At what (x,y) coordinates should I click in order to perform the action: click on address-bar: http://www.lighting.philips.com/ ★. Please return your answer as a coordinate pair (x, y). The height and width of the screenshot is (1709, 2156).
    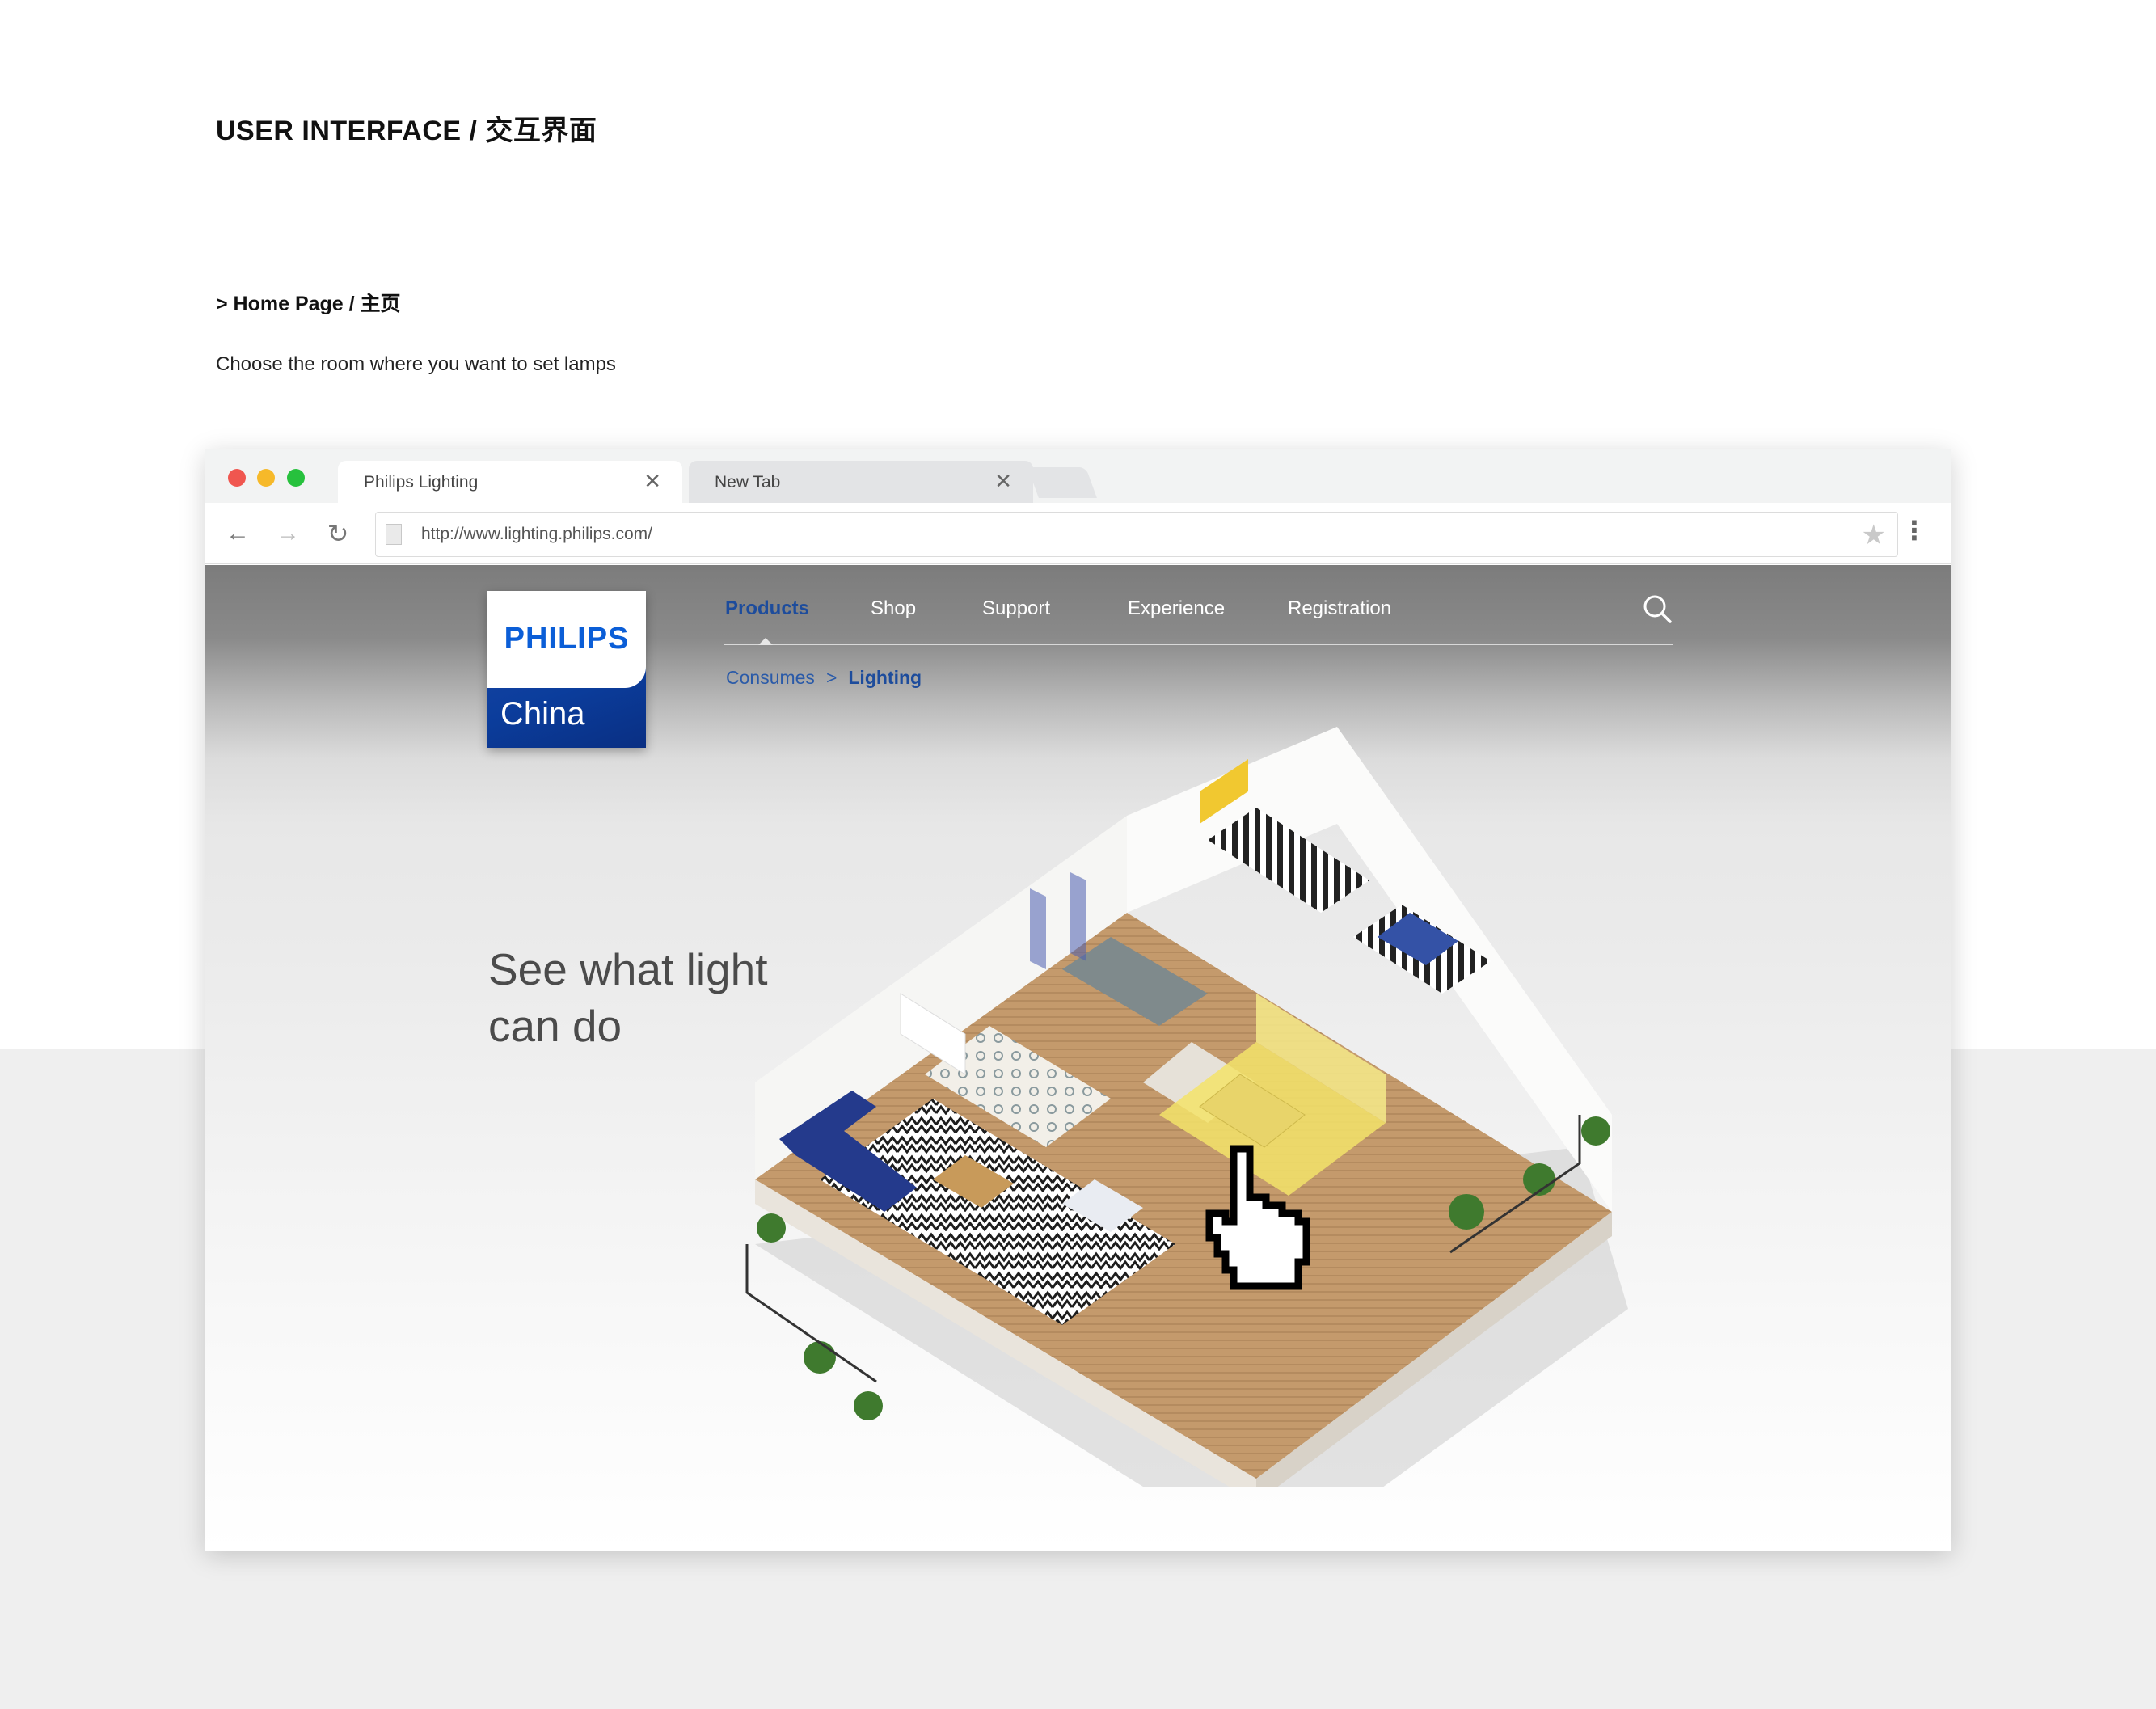
    Looking at the image, I should click on (1137, 534).